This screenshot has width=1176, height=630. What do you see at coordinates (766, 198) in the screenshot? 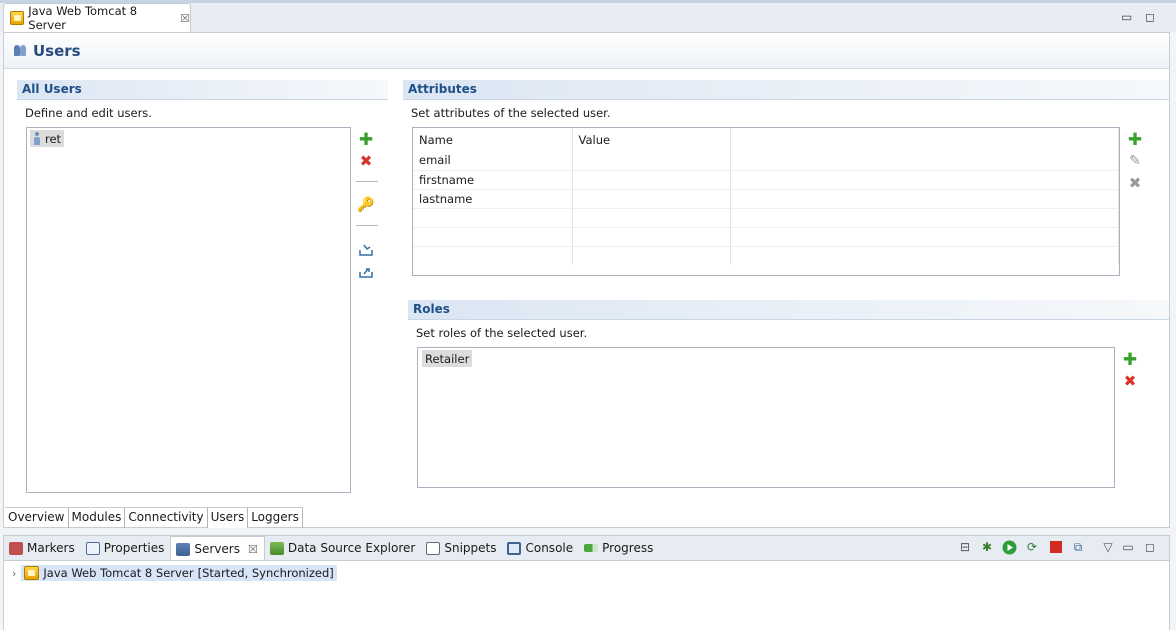
I see `table-row: lastname` at bounding box center [766, 198].